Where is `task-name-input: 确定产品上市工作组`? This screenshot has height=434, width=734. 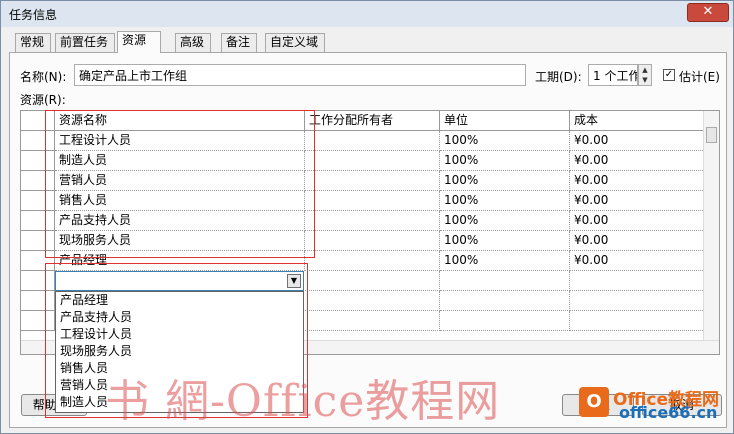 task-name-input: 确定产品上市工作组 is located at coordinates (300, 75).